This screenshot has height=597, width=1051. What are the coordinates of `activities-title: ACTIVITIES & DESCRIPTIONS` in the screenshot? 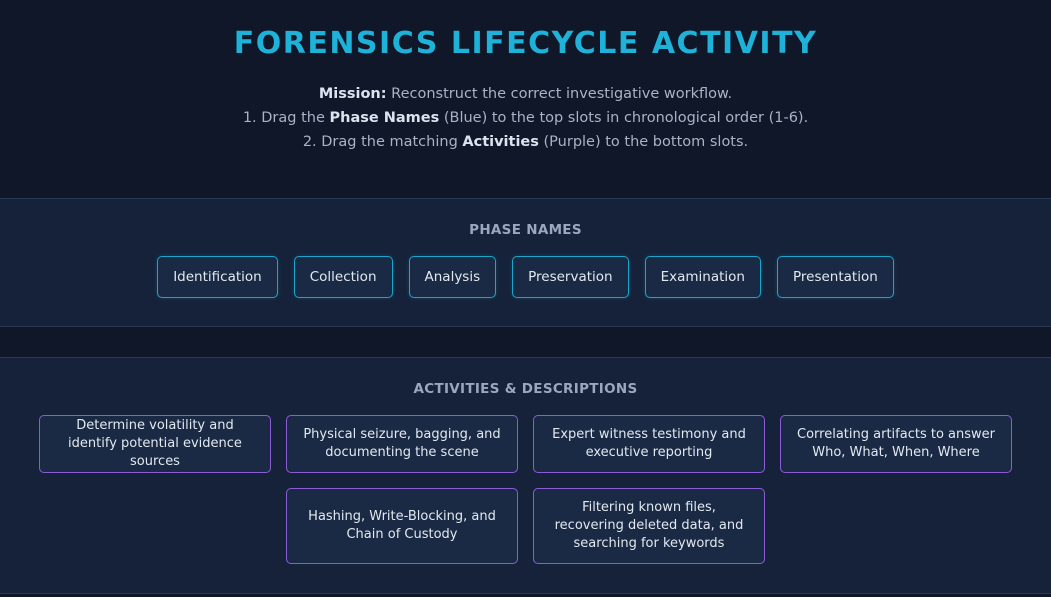 It's located at (525, 389).